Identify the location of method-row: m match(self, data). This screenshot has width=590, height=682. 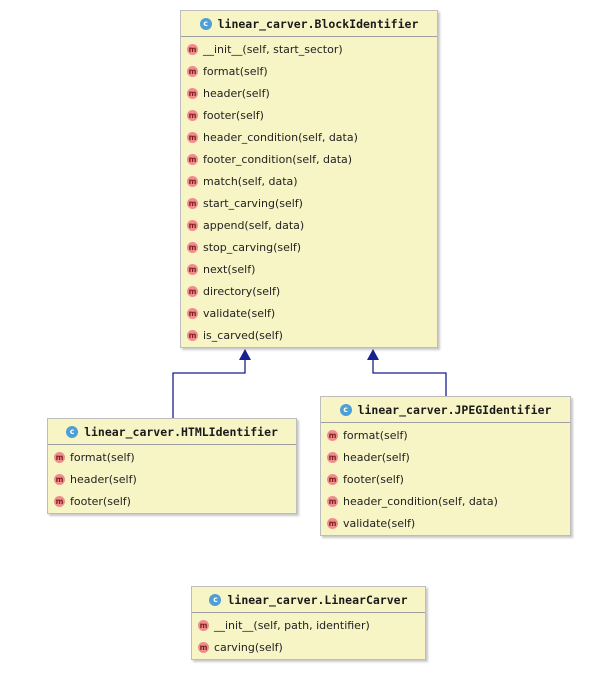
(309, 181).